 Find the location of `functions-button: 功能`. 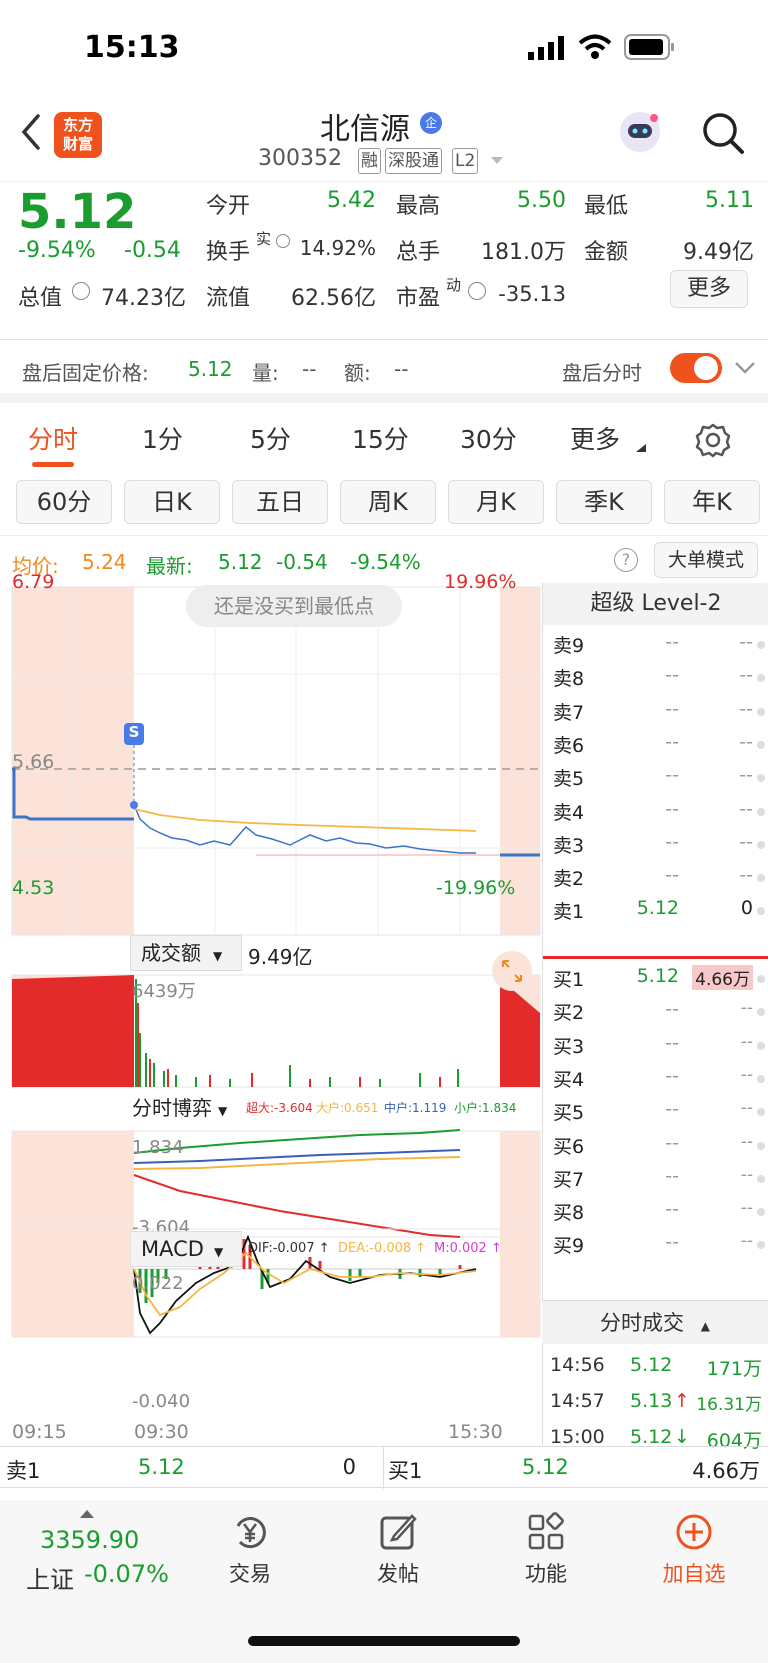

functions-button: 功能 is located at coordinates (546, 1550).